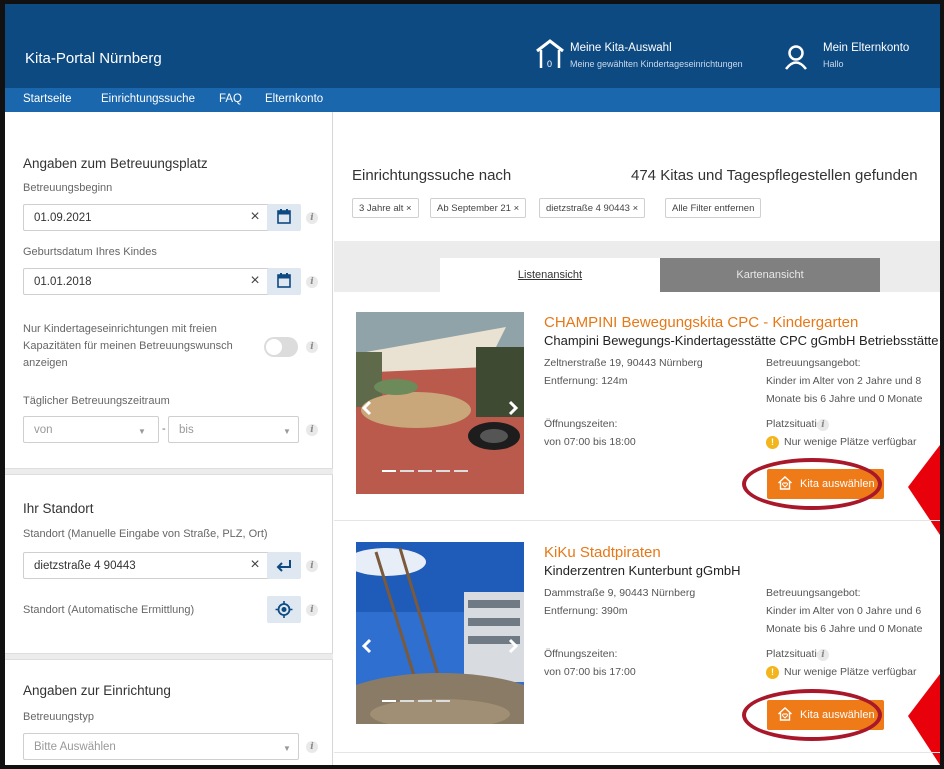 The height and width of the screenshot is (769, 944). I want to click on result-hours: von 07:00 bis 17:00, so click(590, 672).